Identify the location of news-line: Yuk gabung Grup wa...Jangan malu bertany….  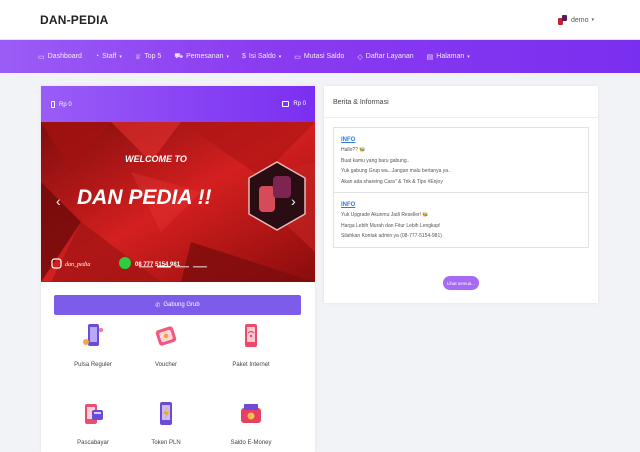
(396, 171).